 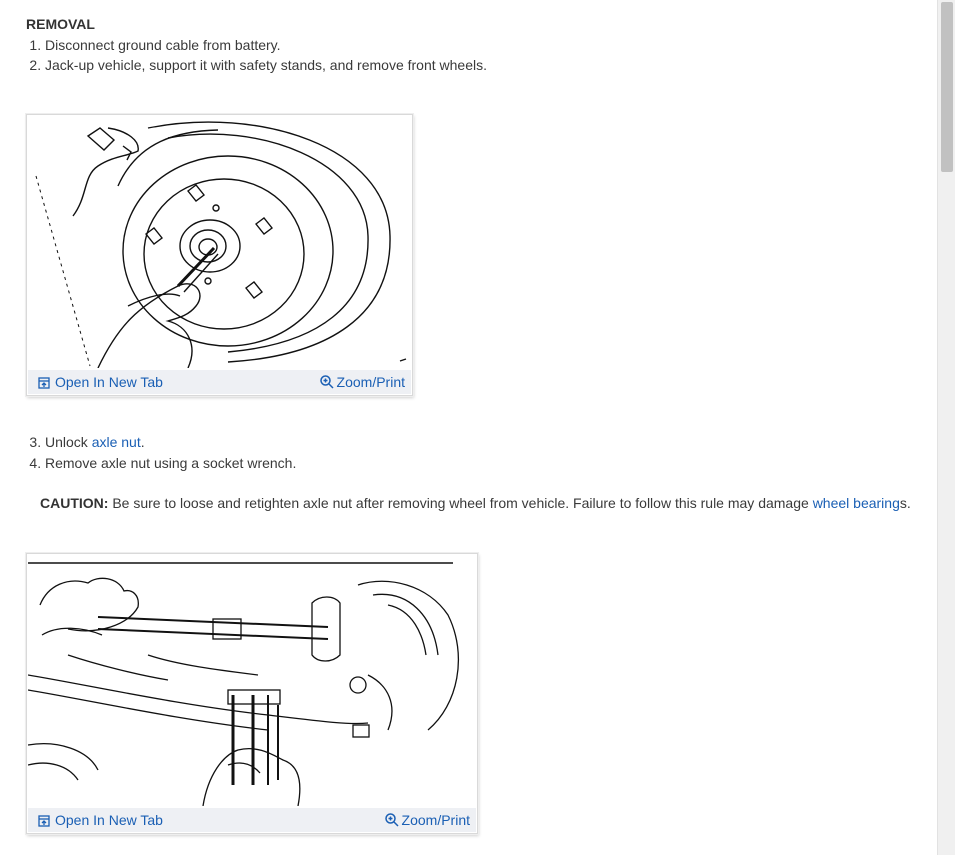 What do you see at coordinates (68, 442) in the screenshot?
I see `step-3-prefix: Unlock` at bounding box center [68, 442].